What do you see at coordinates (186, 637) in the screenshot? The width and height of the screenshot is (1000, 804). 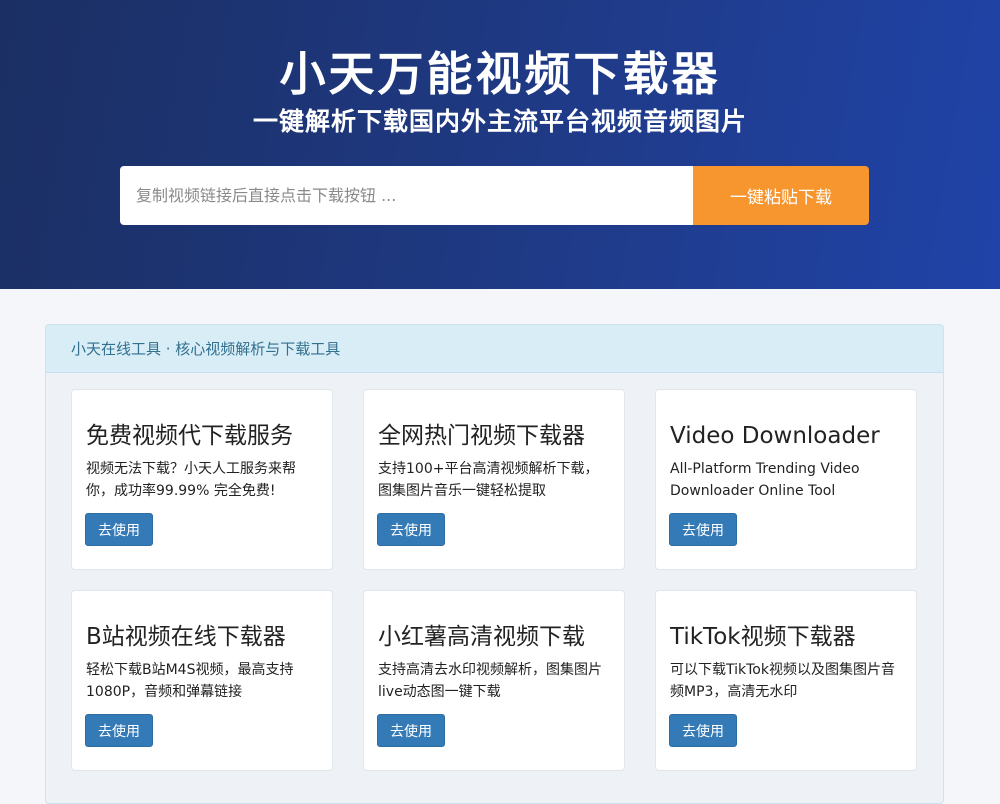 I see `card-title: B站视频在线下载器` at bounding box center [186, 637].